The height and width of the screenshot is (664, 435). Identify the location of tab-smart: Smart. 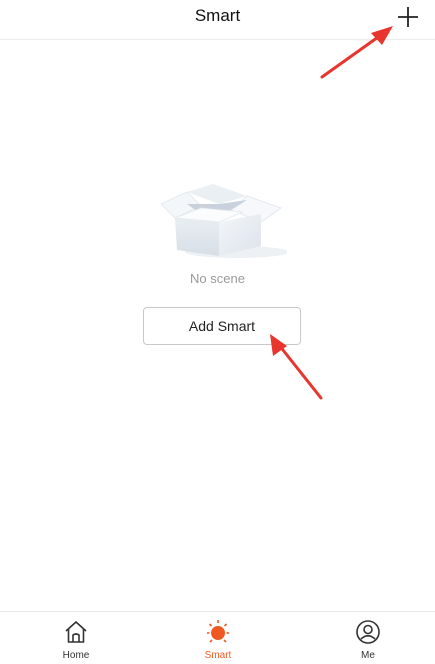
(218, 638).